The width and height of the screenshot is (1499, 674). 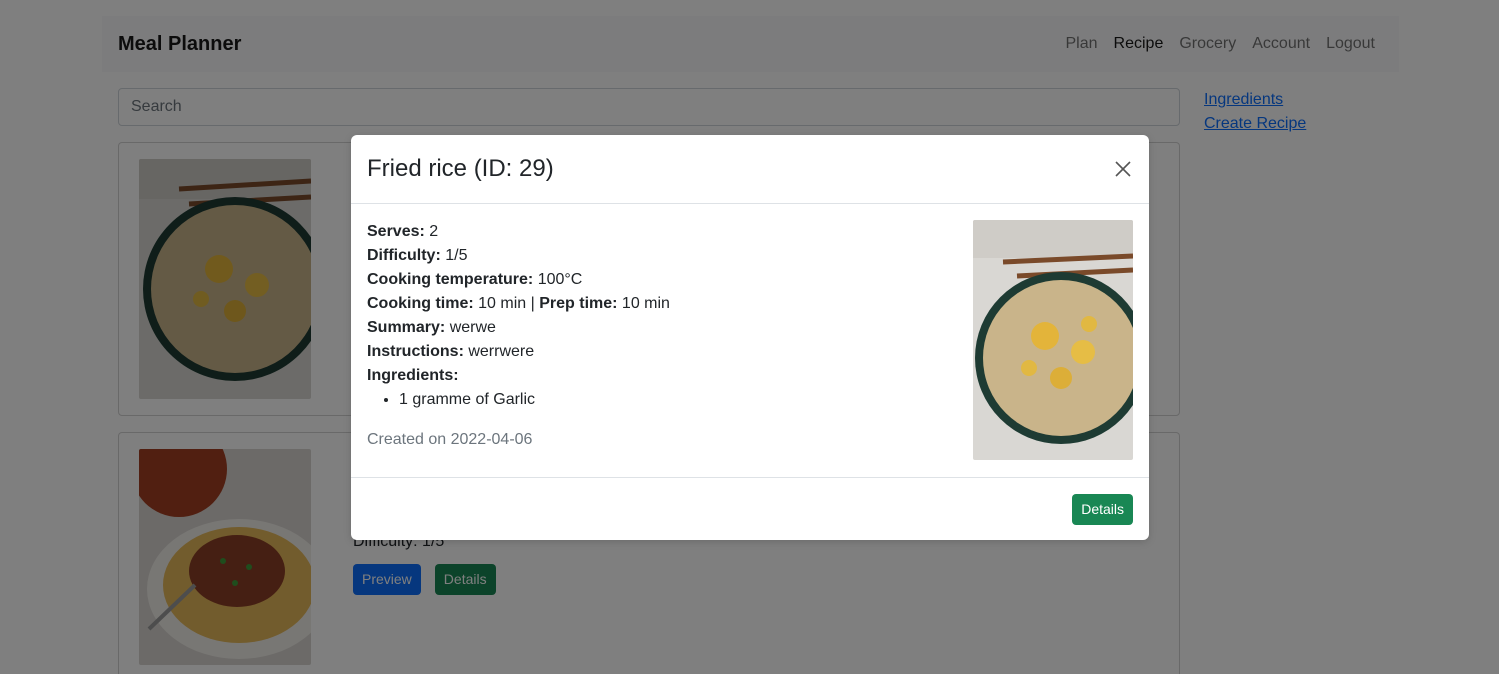 I want to click on summary-label: Summary:, so click(x=406, y=327).